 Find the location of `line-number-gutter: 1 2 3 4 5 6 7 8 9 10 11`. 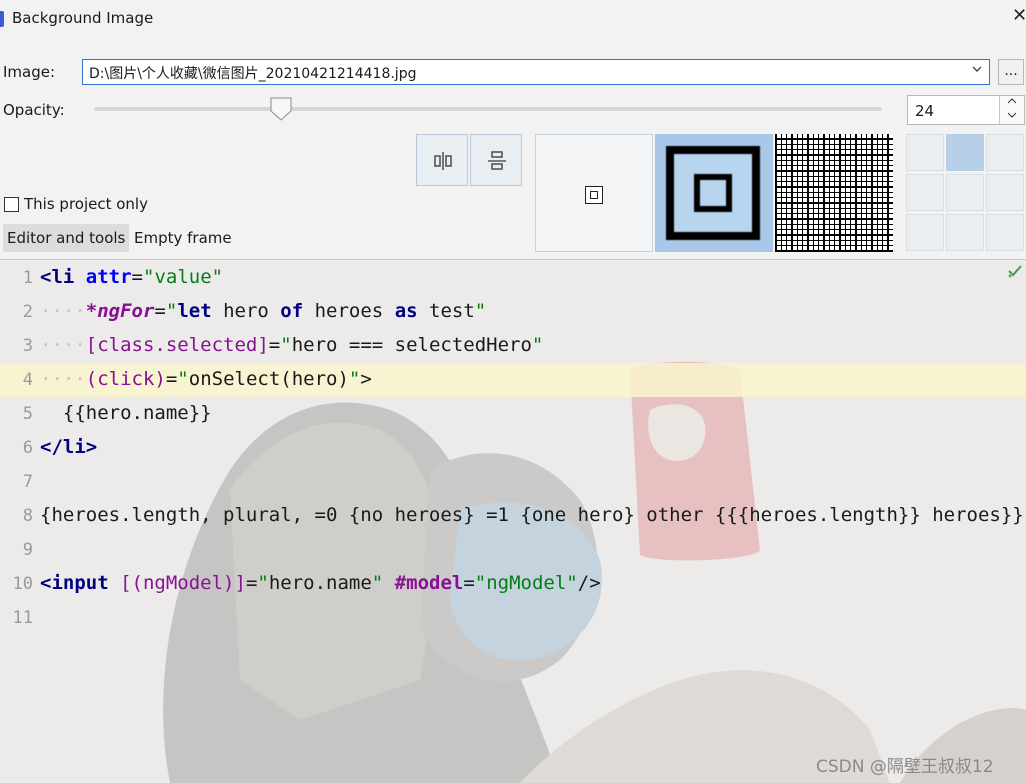

line-number-gutter: 1 2 3 4 5 6 7 8 9 10 11 is located at coordinates (19, 521).